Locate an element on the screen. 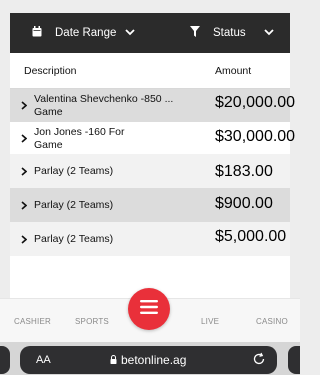  date-range-filter: Date Range is located at coordinates (84, 33).